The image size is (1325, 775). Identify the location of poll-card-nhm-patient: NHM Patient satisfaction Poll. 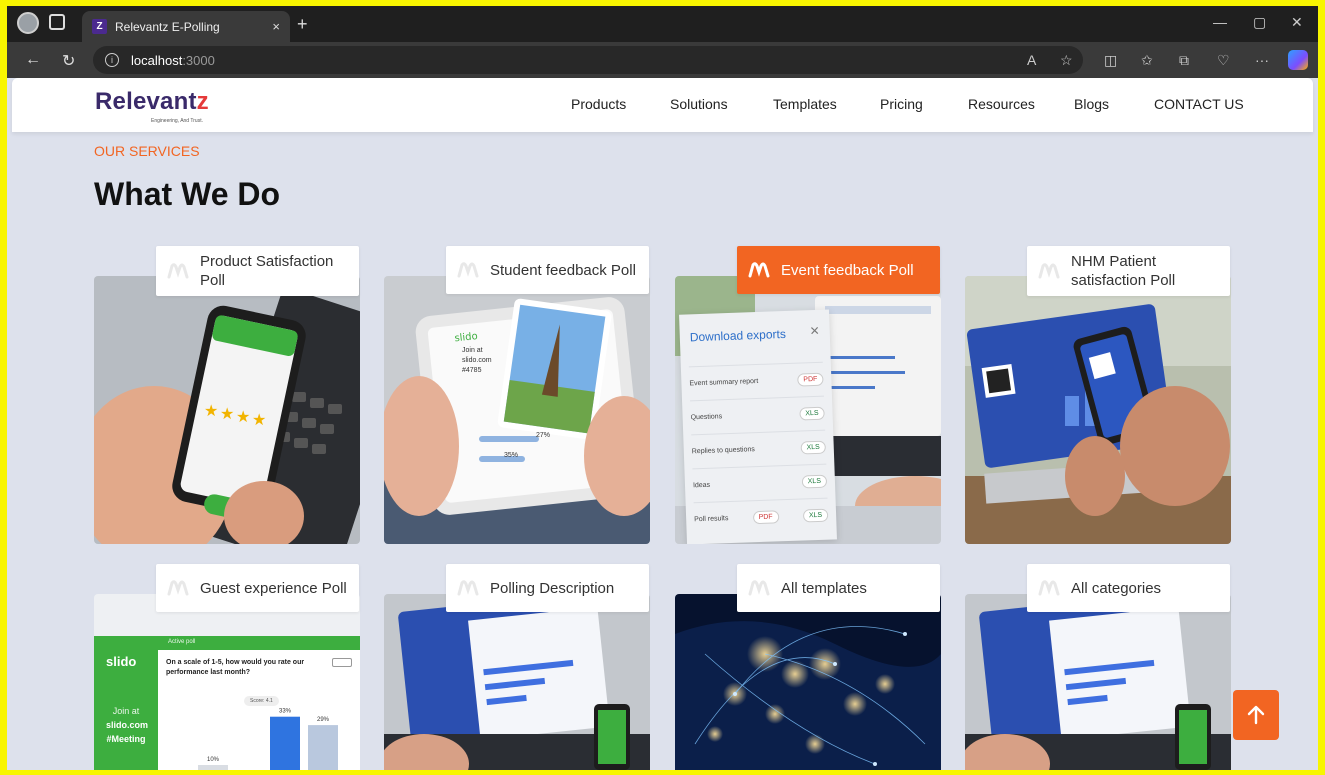
(1098, 396).